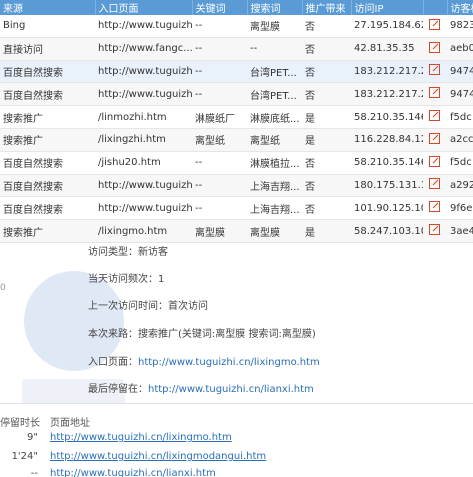  Describe the element at coordinates (236, 439) in the screenshot. I see `list-item: 9" http://www.tuguizhi.cn/lixingmo.htm` at that location.